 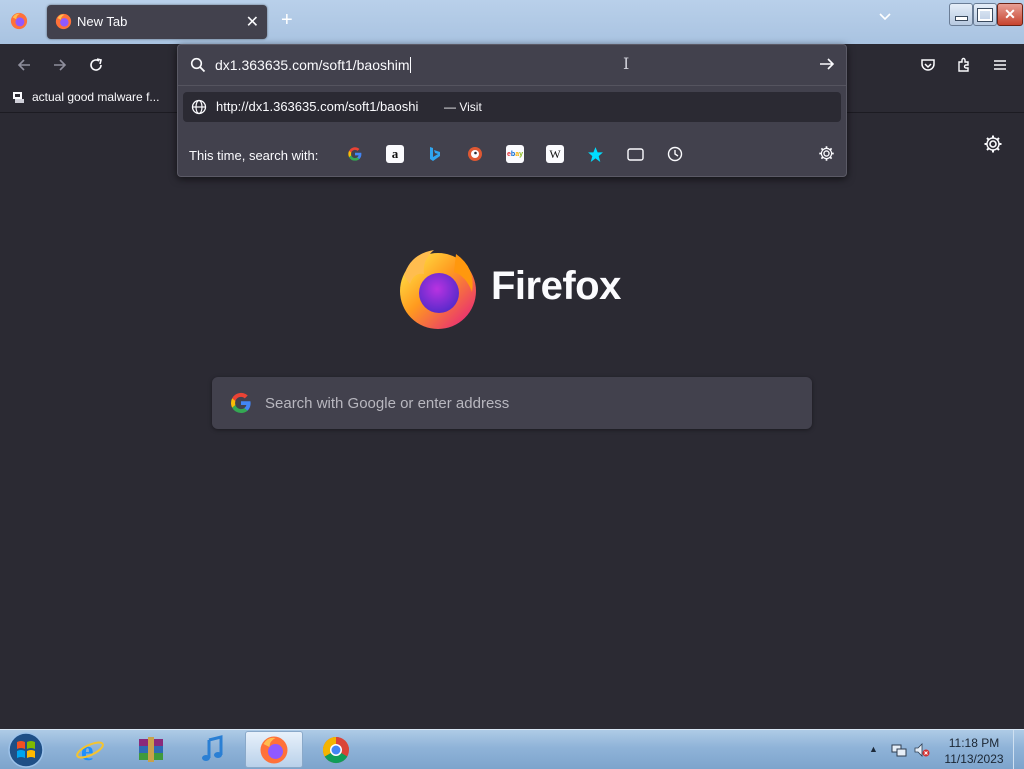 What do you see at coordinates (1010, 14) in the screenshot?
I see `close-window-button: ✕` at bounding box center [1010, 14].